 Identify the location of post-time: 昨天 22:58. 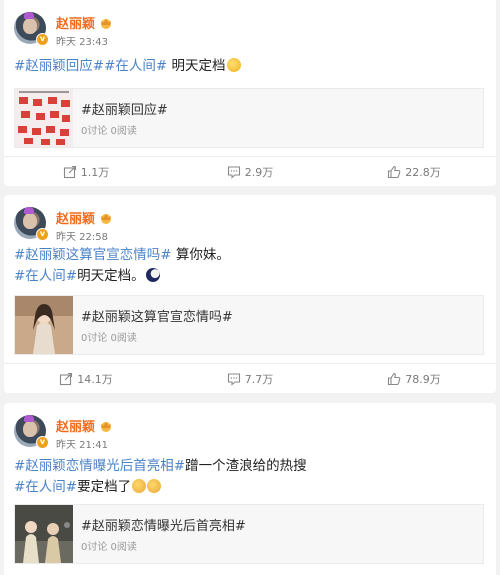
(82, 235).